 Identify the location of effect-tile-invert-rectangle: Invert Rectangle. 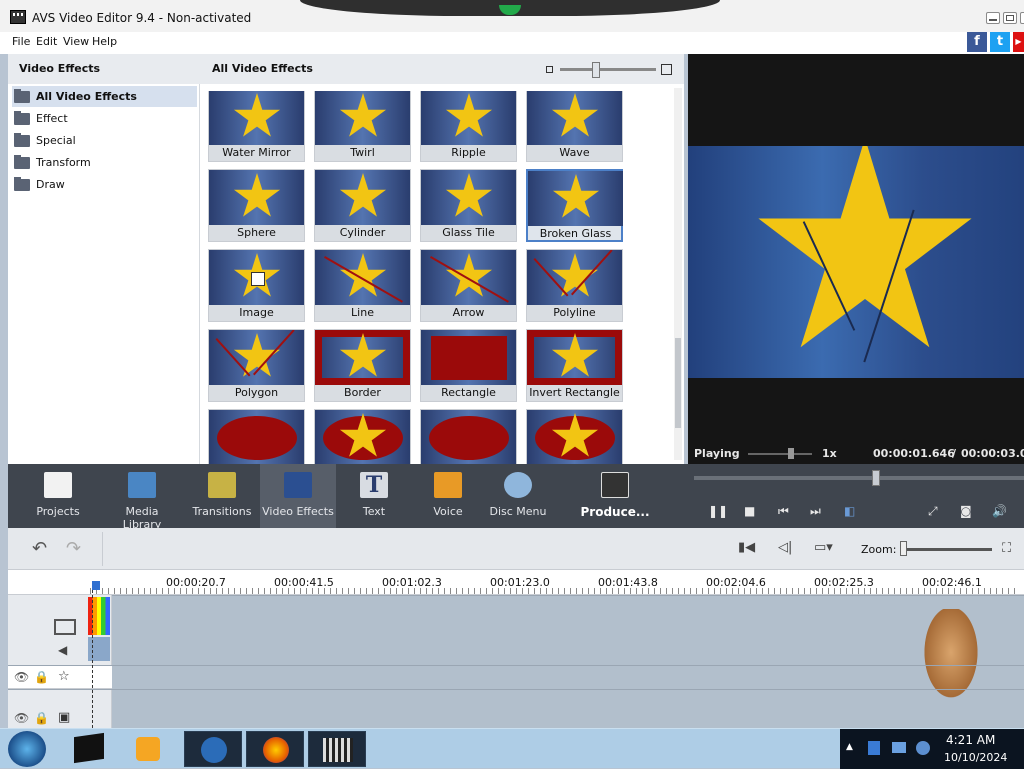
(574, 365).